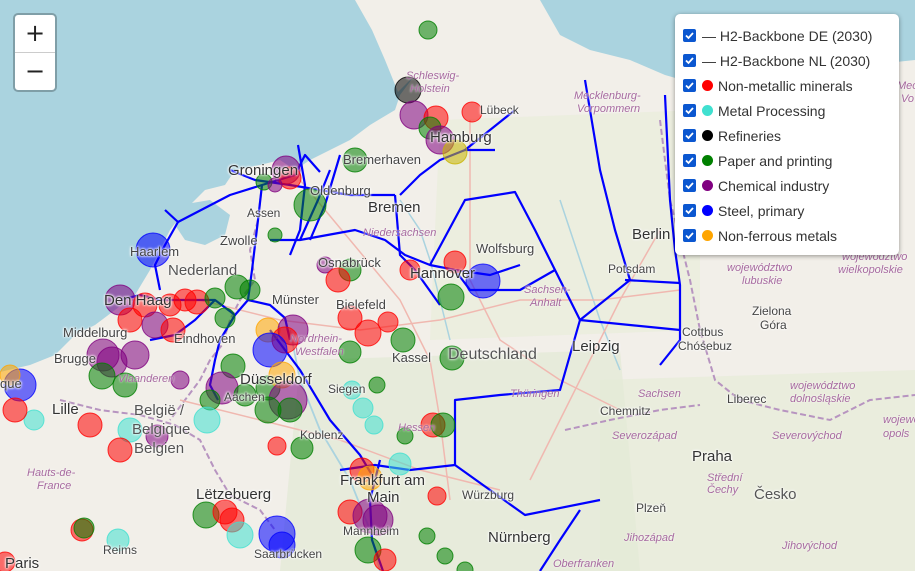  Describe the element at coordinates (787, 210) in the screenshot. I see `legend-item-steel-primary: Steel, primary` at that location.